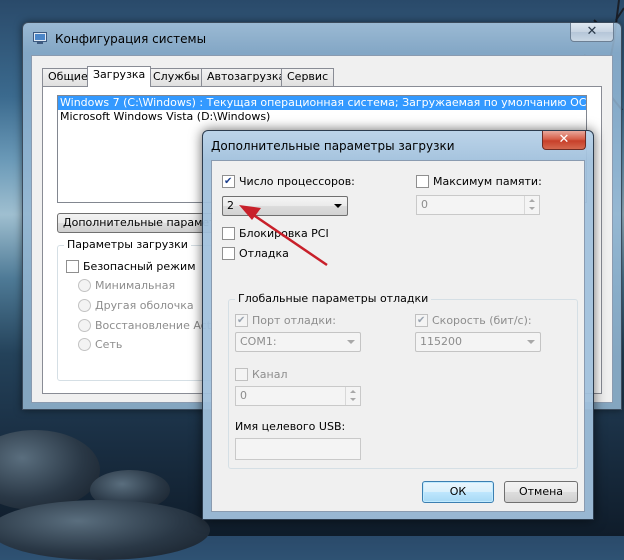  What do you see at coordinates (322, 117) in the screenshot?
I see `list-item: Microsoft Windows Vista (D:\Windows)` at bounding box center [322, 117].